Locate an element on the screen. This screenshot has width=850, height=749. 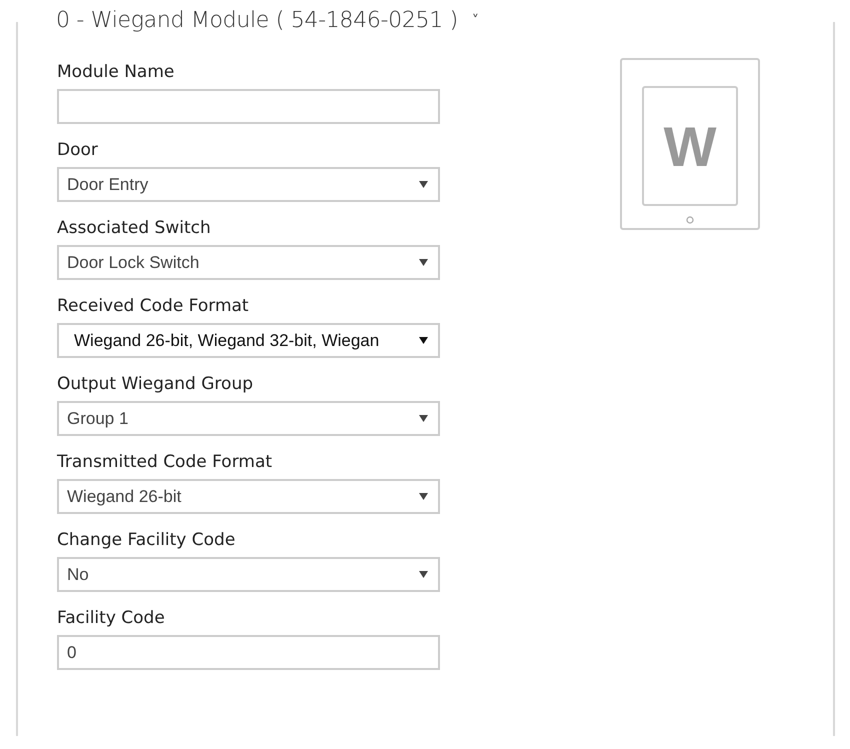
field-label: Output Wiegand Group is located at coordinates (155, 384).